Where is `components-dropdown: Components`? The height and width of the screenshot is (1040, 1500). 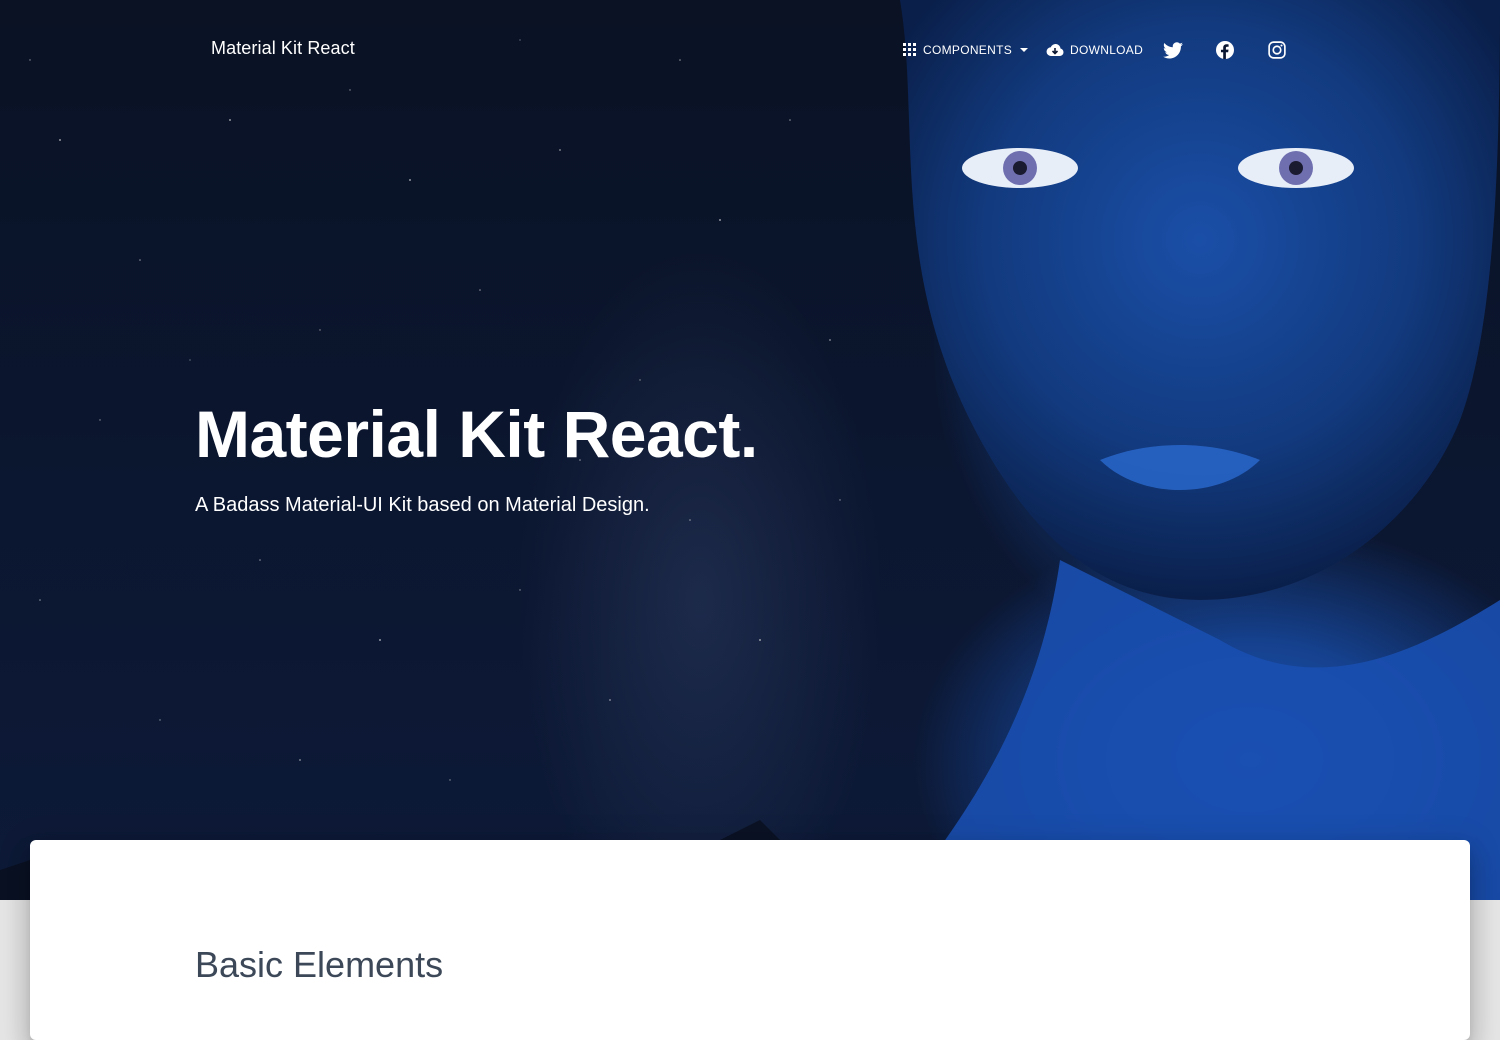 components-dropdown: Components is located at coordinates (966, 50).